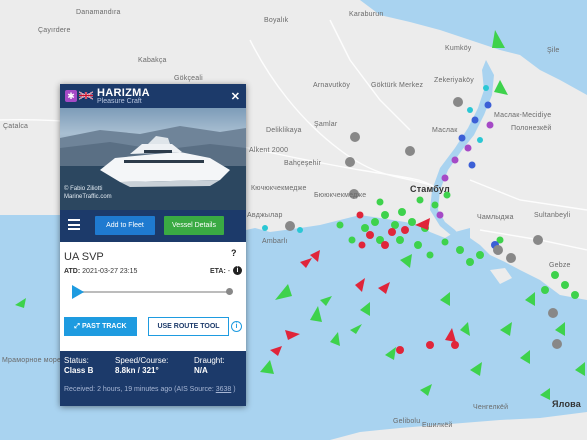 This screenshot has height=440, width=587. What do you see at coordinates (16, 126) in the screenshot?
I see `map-label: Çatalca` at bounding box center [16, 126].